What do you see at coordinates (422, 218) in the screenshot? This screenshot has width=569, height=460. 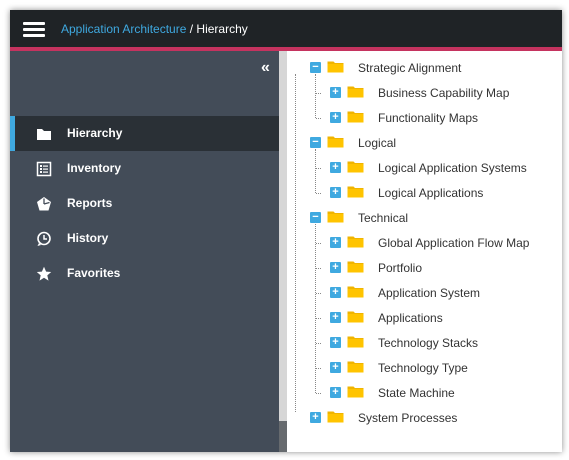 I see `tree-node: − Technical` at bounding box center [422, 218].